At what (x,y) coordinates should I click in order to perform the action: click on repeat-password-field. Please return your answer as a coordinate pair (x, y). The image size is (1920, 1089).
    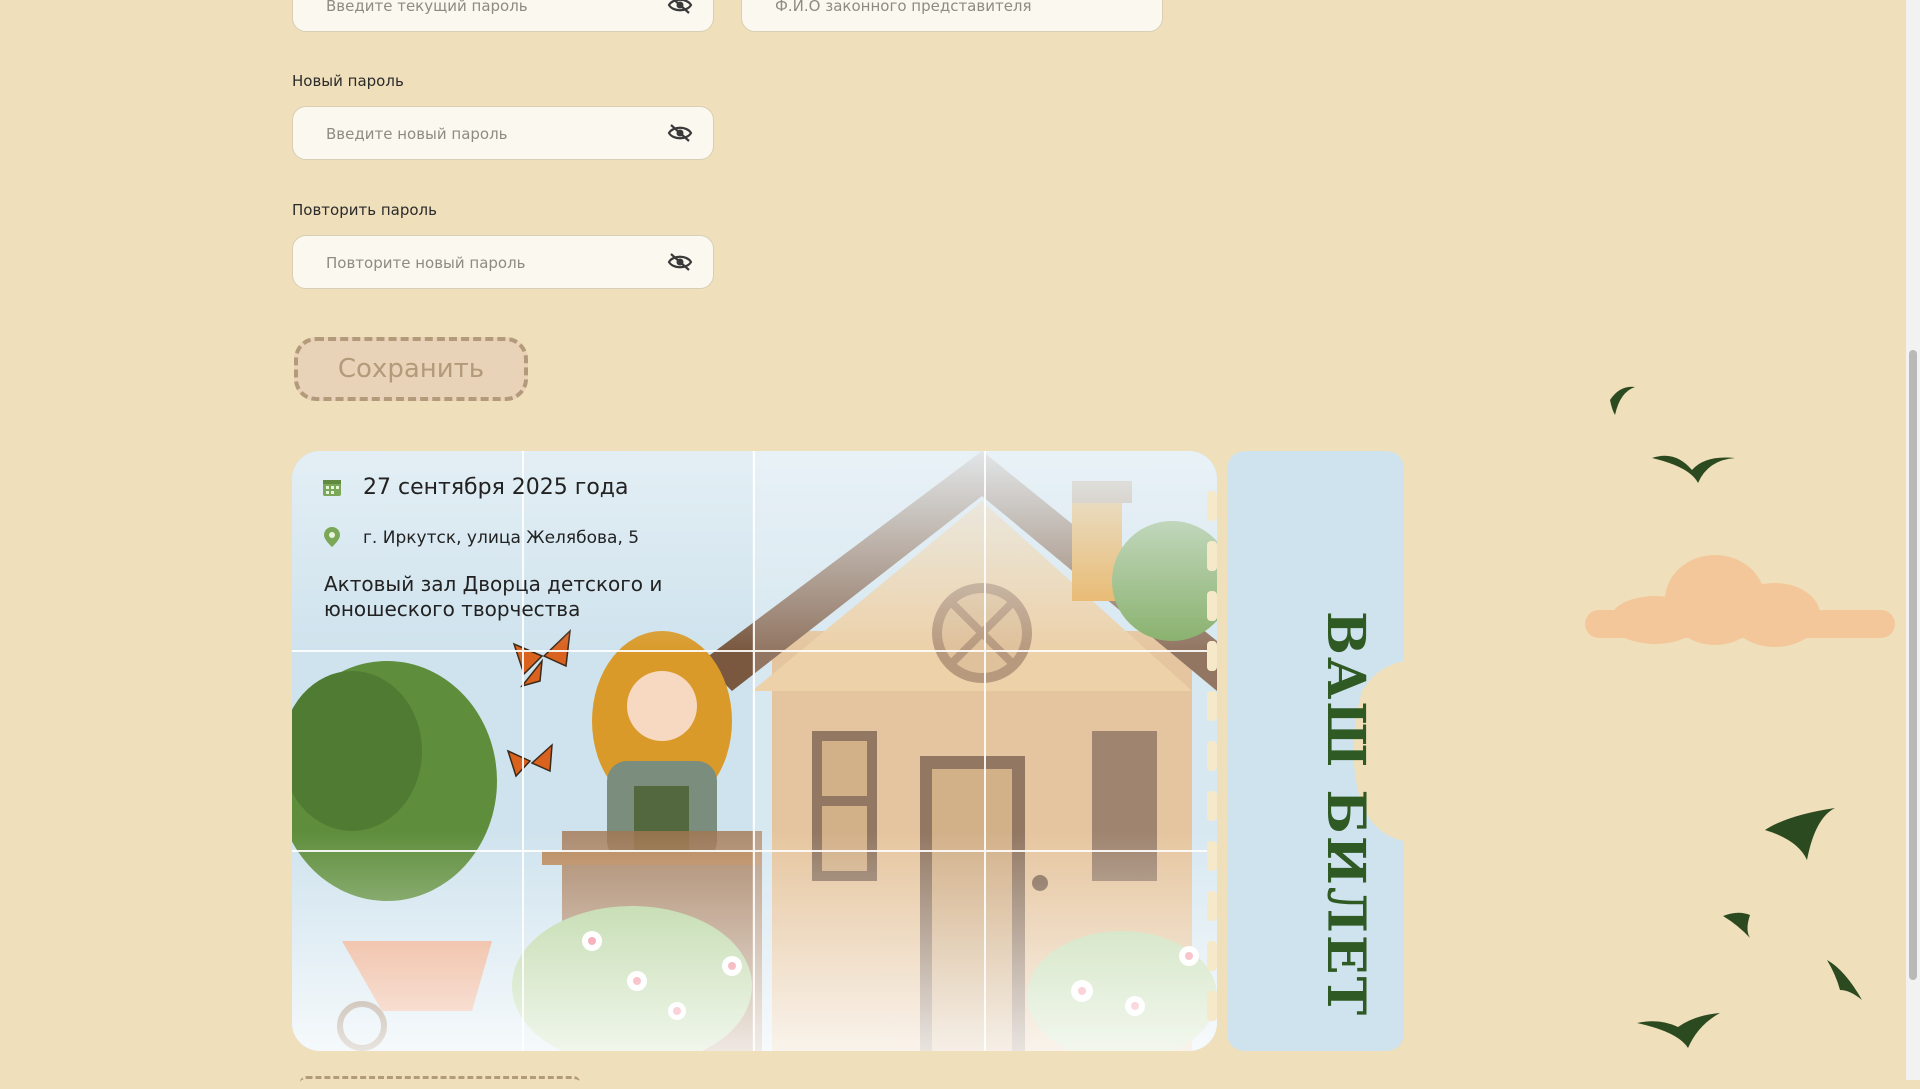
    Looking at the image, I should click on (503, 262).